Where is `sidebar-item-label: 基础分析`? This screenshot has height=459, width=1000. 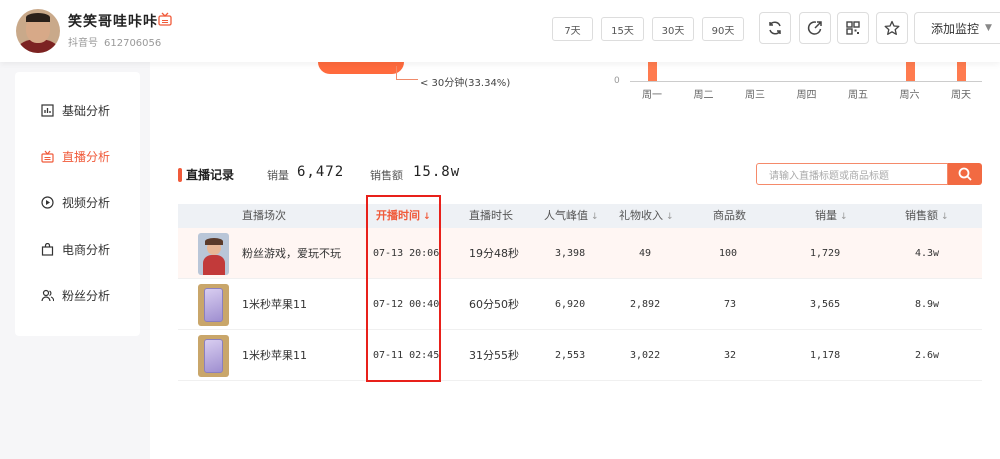
sidebar-item-label: 基础分析 is located at coordinates (86, 110).